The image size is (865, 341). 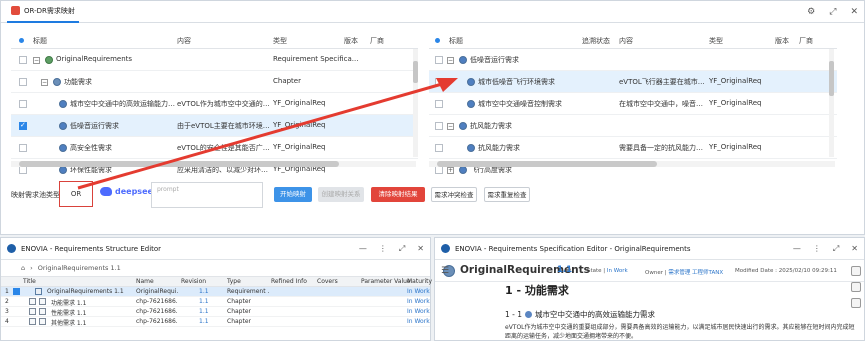 What do you see at coordinates (85, 291) in the screenshot?
I see `row-title: OriginalRequirements 1.1` at bounding box center [85, 291].